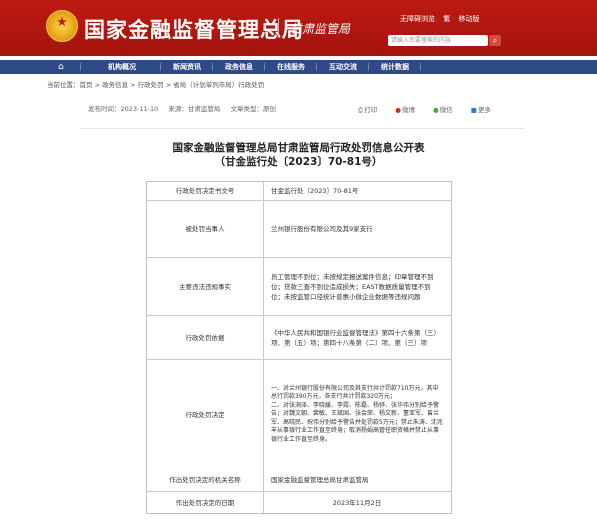  I want to click on wechat-button: ●微信, so click(447, 110).